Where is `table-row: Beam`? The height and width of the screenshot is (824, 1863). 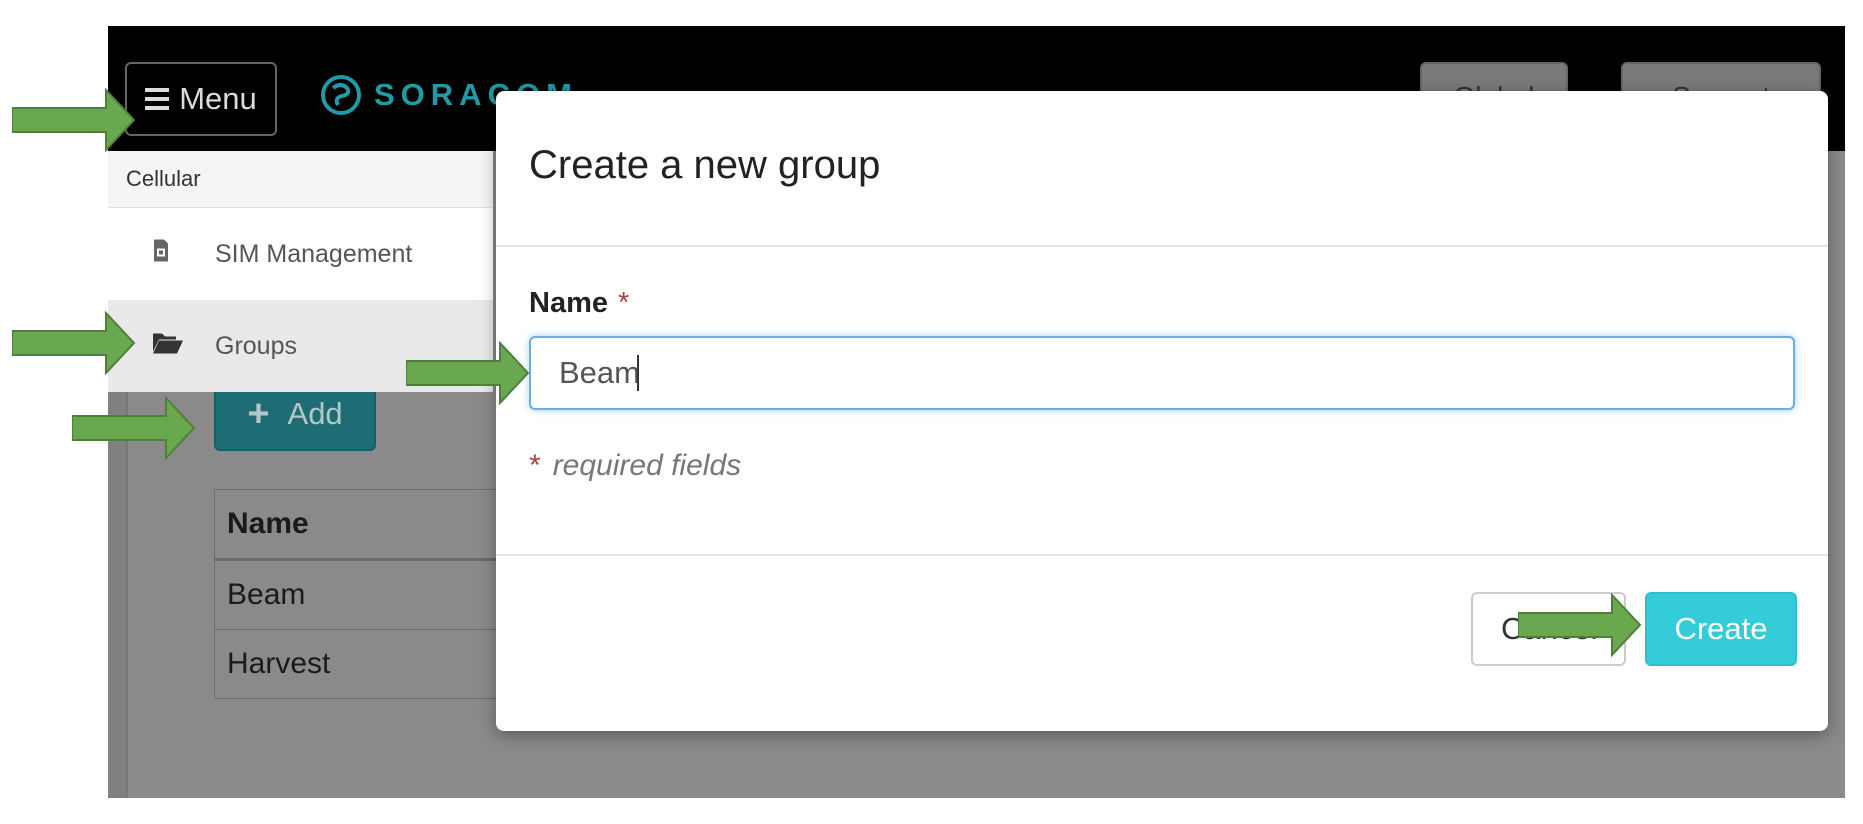
table-row: Beam is located at coordinates (374, 594).